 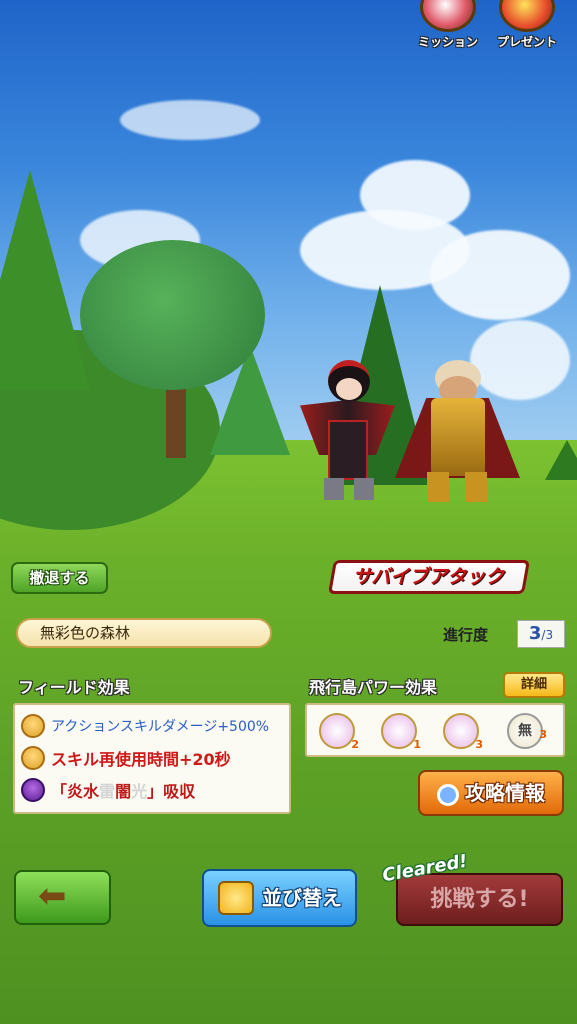 What do you see at coordinates (74, 687) in the screenshot?
I see `field-effects-title: フィールド効果` at bounding box center [74, 687].